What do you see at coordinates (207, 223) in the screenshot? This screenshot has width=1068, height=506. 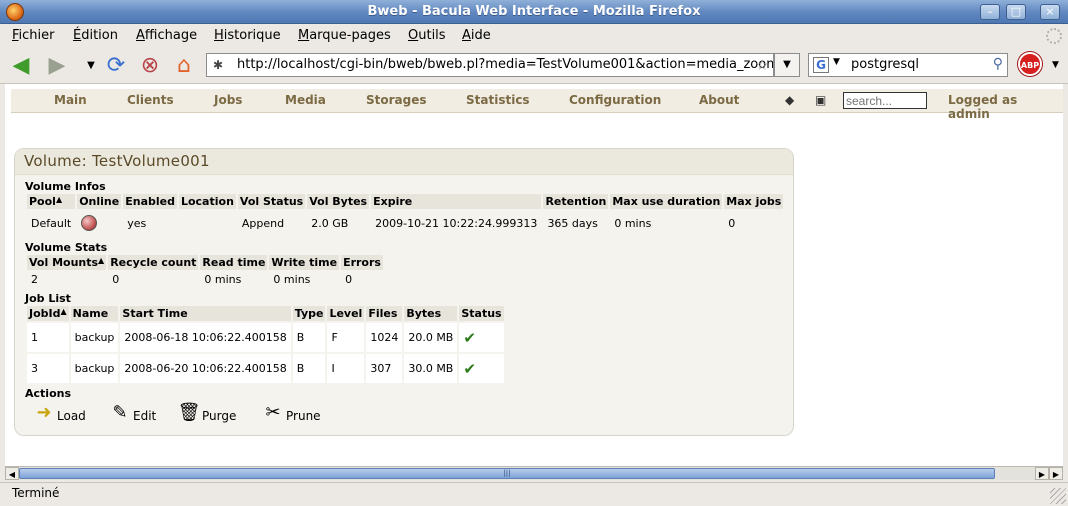 I see `cell-location` at bounding box center [207, 223].